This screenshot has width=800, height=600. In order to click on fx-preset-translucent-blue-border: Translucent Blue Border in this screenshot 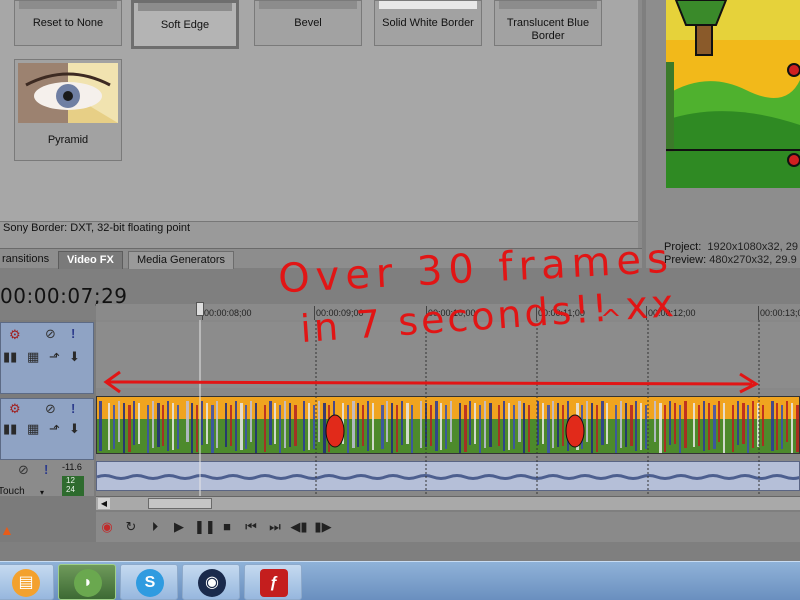, I will do `click(548, 23)`.